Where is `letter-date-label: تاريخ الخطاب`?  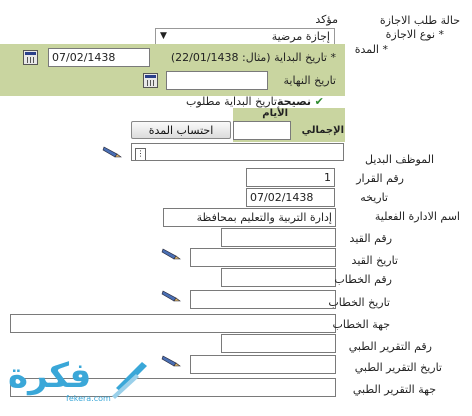
letter-date-label: تاريخ الخطاب is located at coordinates (359, 302).